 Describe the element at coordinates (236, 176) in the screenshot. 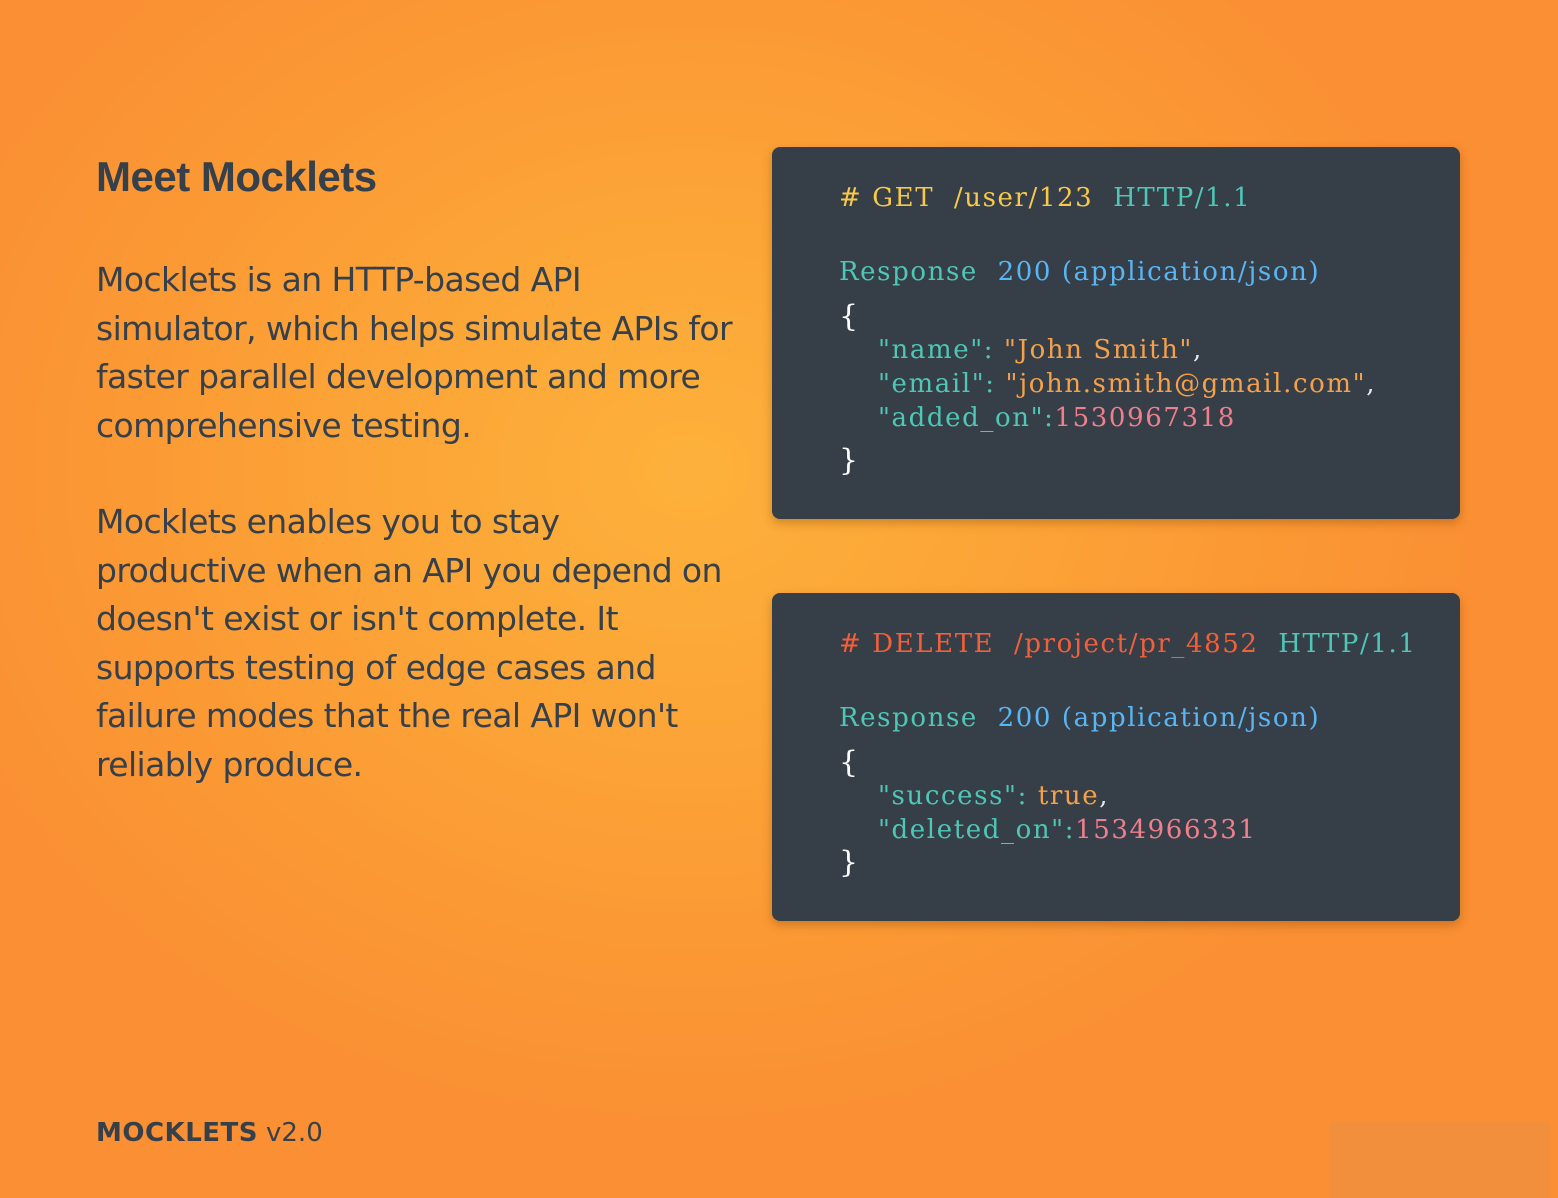

I see `page-title: Meet Mocklets` at that location.